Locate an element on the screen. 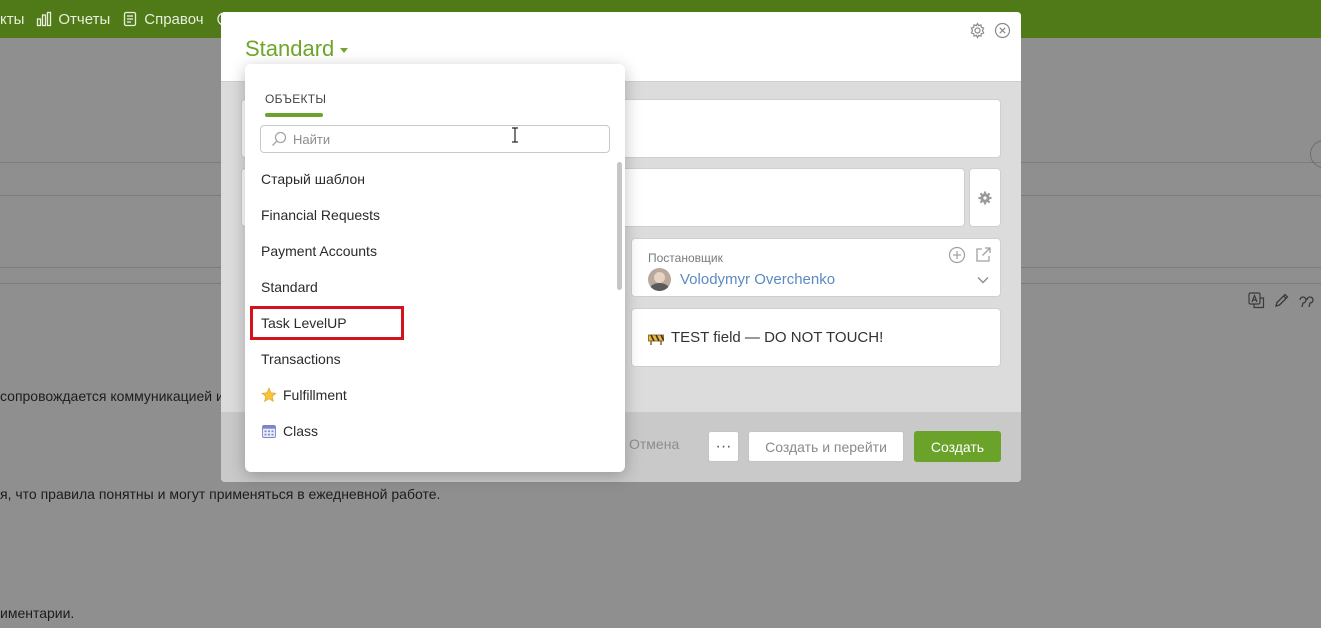 This screenshot has height=628, width=1321. nav-item-directories: Справоч is located at coordinates (168, 19).